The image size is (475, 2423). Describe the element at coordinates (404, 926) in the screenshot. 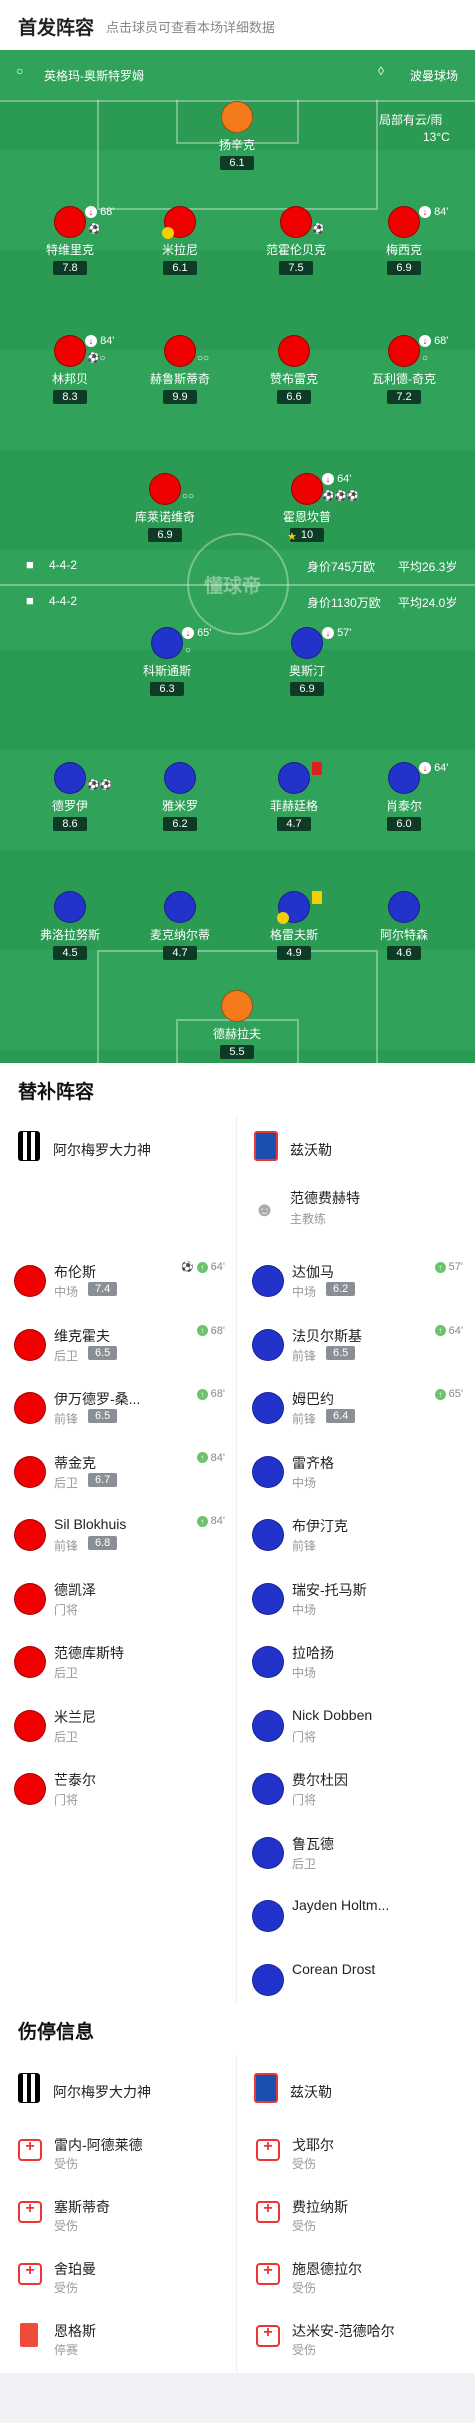

I see `player-away-rb: 阿尔特森 4.6` at that location.